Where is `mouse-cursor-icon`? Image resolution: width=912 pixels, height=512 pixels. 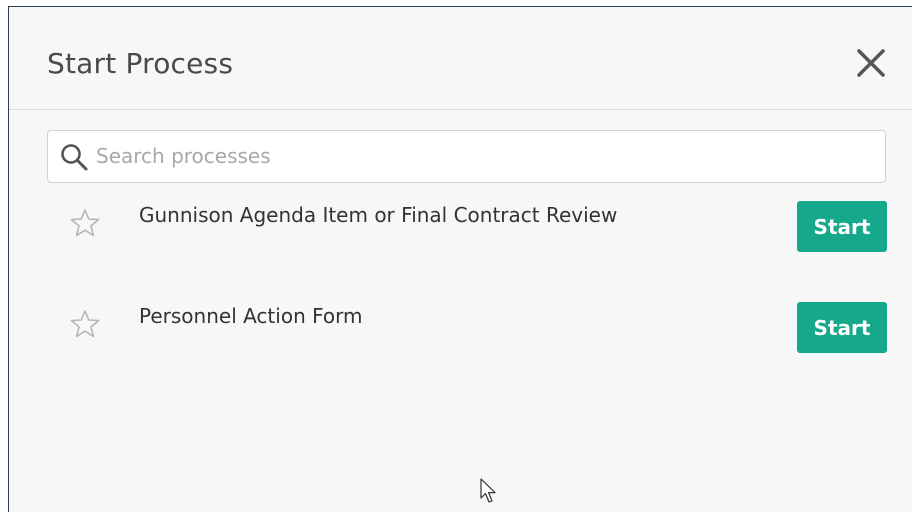 mouse-cursor-icon is located at coordinates (488, 490).